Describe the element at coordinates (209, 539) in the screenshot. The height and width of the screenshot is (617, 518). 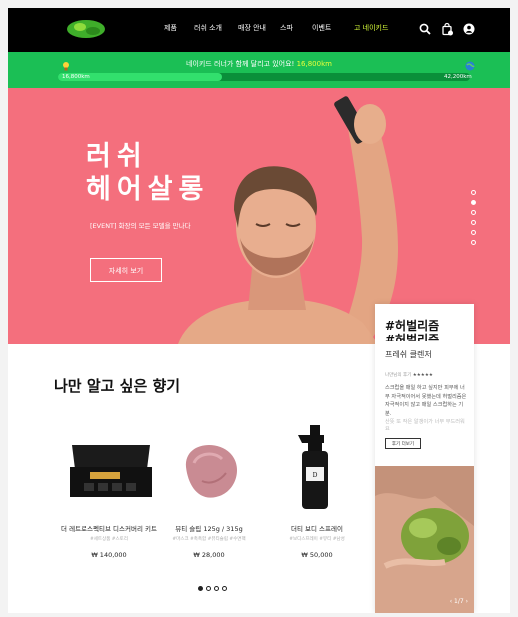
I see `product-tags: #마스크 #촉촉함 #뷰티슬립 #수면팩` at that location.